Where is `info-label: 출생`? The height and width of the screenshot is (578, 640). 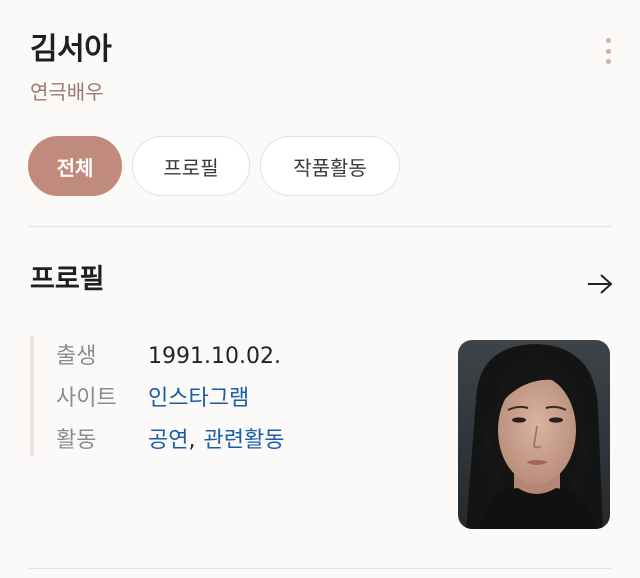
info-label: 출생 is located at coordinates (76, 356).